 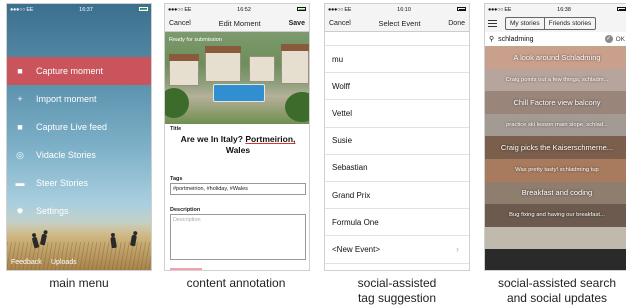 What do you see at coordinates (397, 283) in the screenshot?
I see `caption-line: social-assisted` at bounding box center [397, 283].